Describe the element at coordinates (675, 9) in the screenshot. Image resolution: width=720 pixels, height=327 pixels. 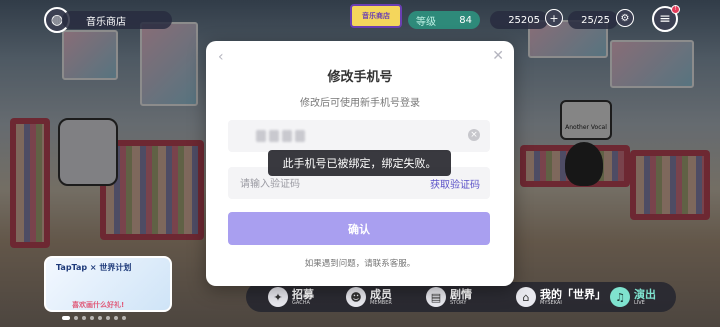
I see `notification-badge: !` at that location.